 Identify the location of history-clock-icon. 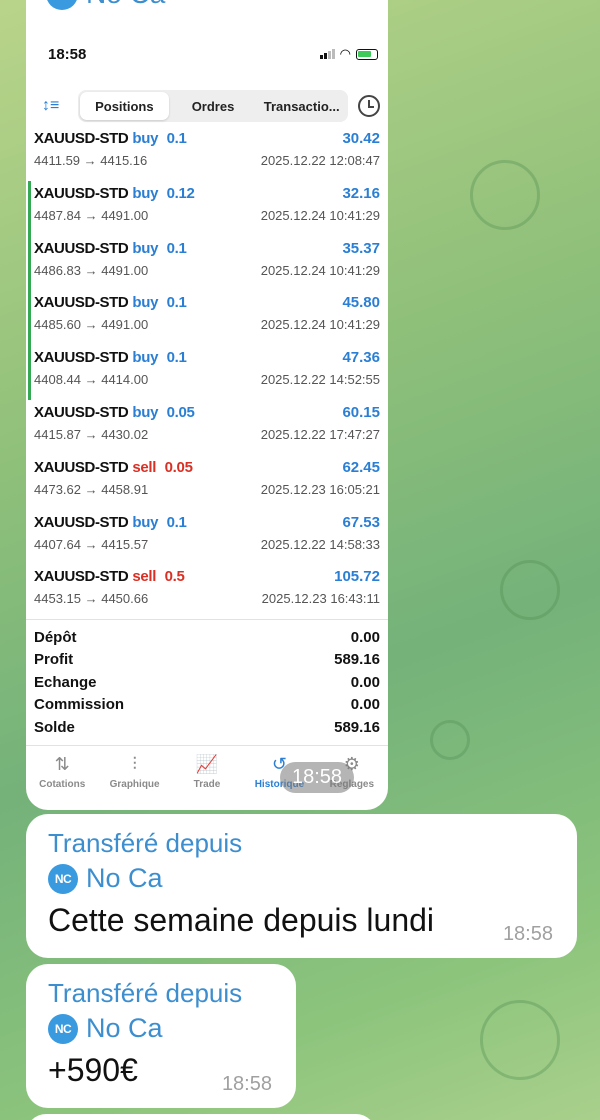
(369, 106).